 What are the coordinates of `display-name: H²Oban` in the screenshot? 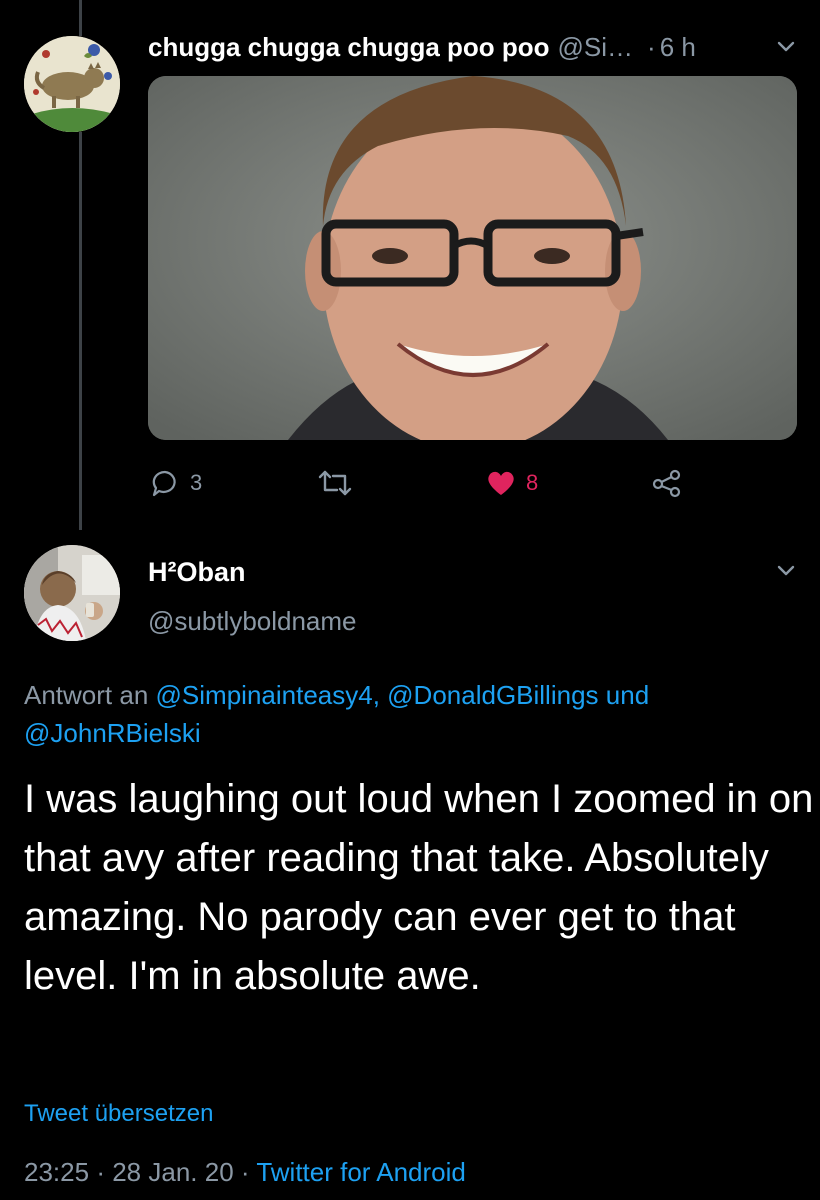 It's located at (197, 572).